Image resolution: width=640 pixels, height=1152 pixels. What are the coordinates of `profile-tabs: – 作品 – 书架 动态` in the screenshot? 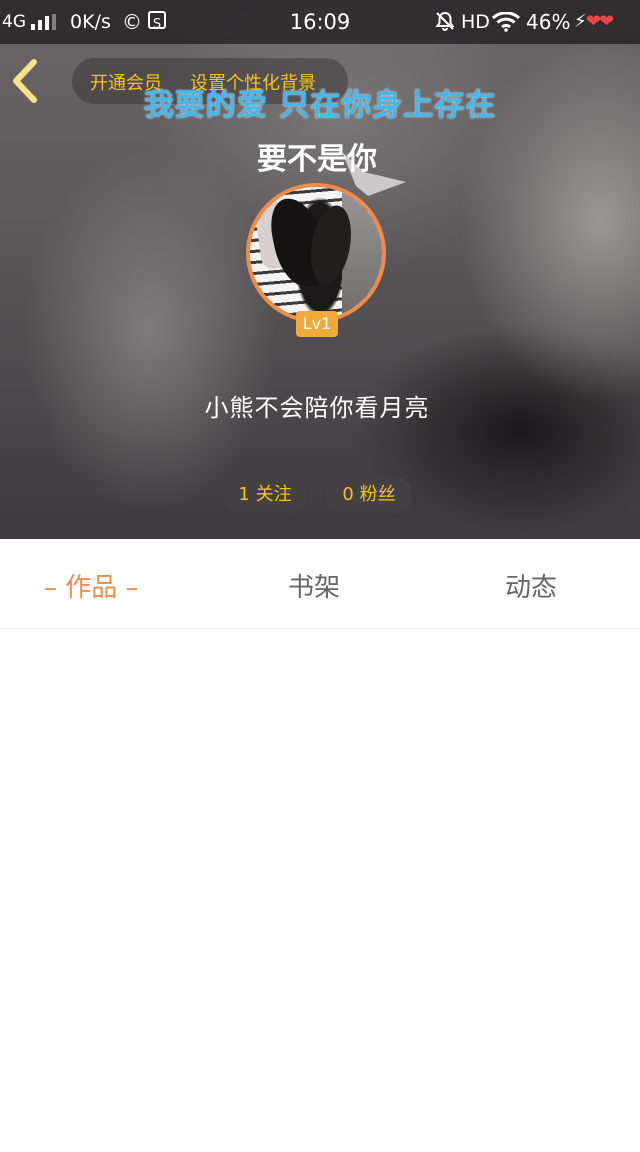 It's located at (320, 584).